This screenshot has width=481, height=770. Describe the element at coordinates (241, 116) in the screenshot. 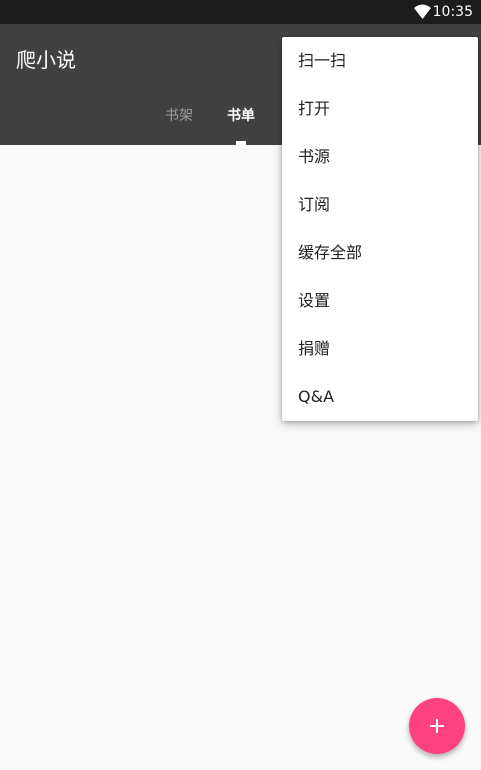

I see `tab-booklist: 书单` at that location.